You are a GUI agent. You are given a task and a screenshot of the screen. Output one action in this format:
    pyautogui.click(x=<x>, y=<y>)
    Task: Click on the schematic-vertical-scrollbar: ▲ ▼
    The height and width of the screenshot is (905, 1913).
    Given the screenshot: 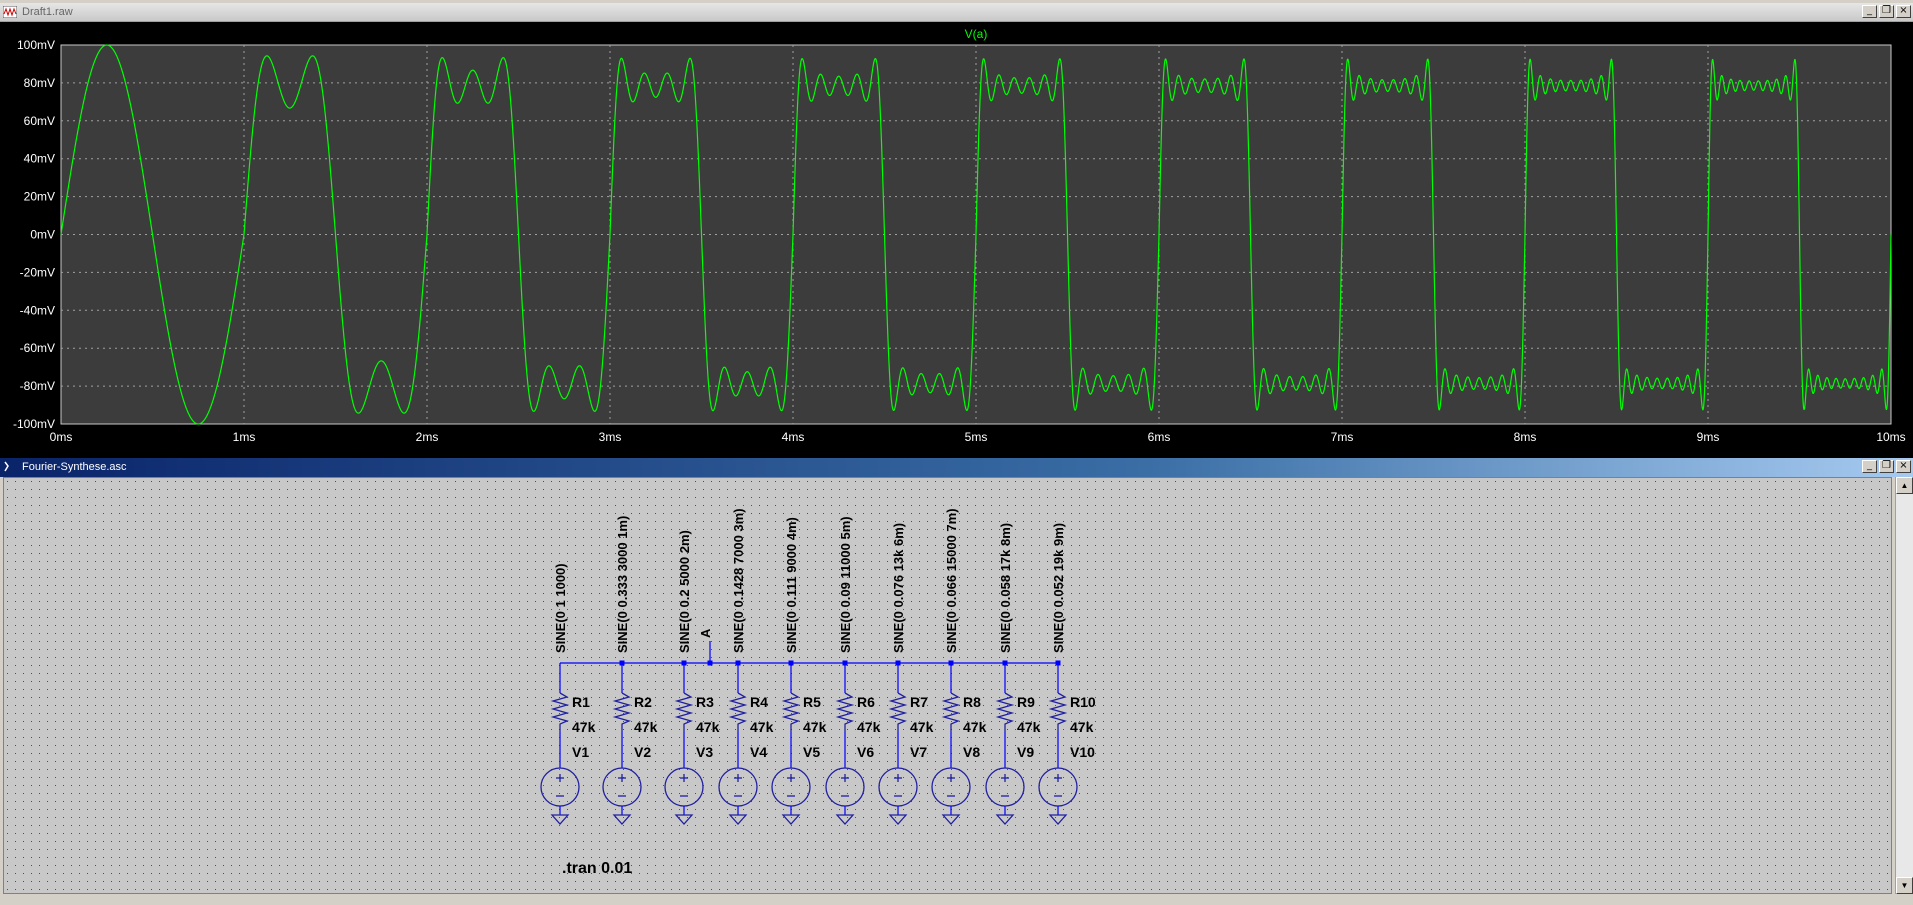 What is the action you would take?
    pyautogui.click(x=1904, y=685)
    